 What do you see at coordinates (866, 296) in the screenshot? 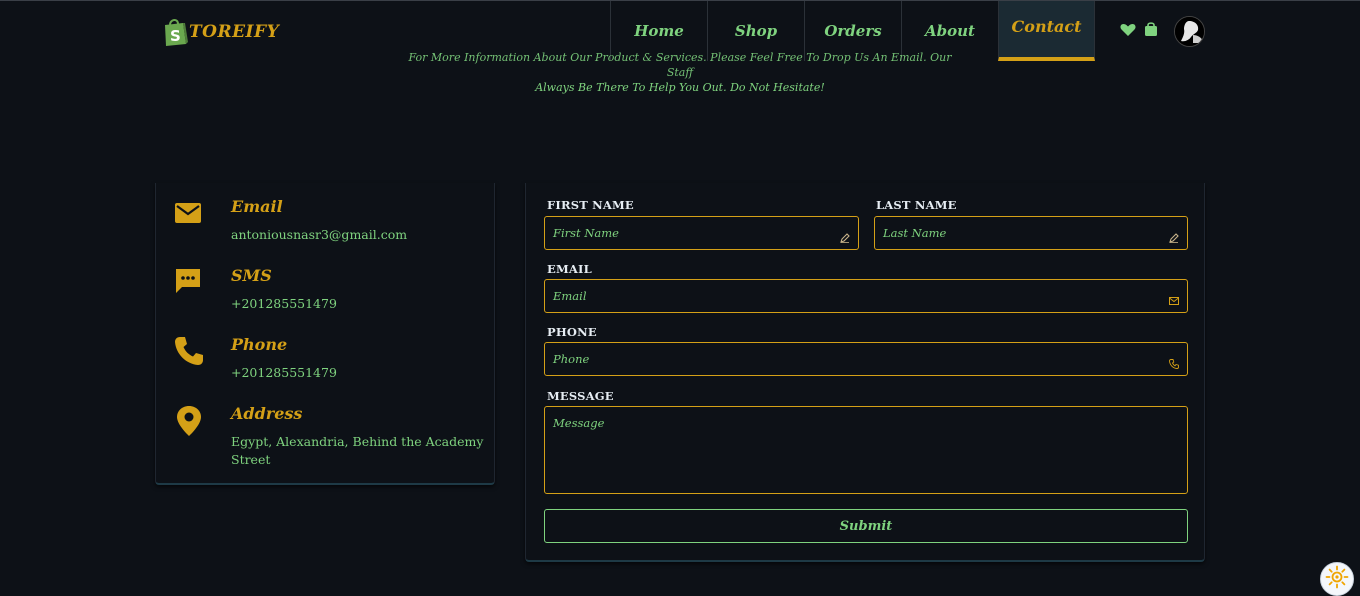
I see `email-input: Email` at bounding box center [866, 296].